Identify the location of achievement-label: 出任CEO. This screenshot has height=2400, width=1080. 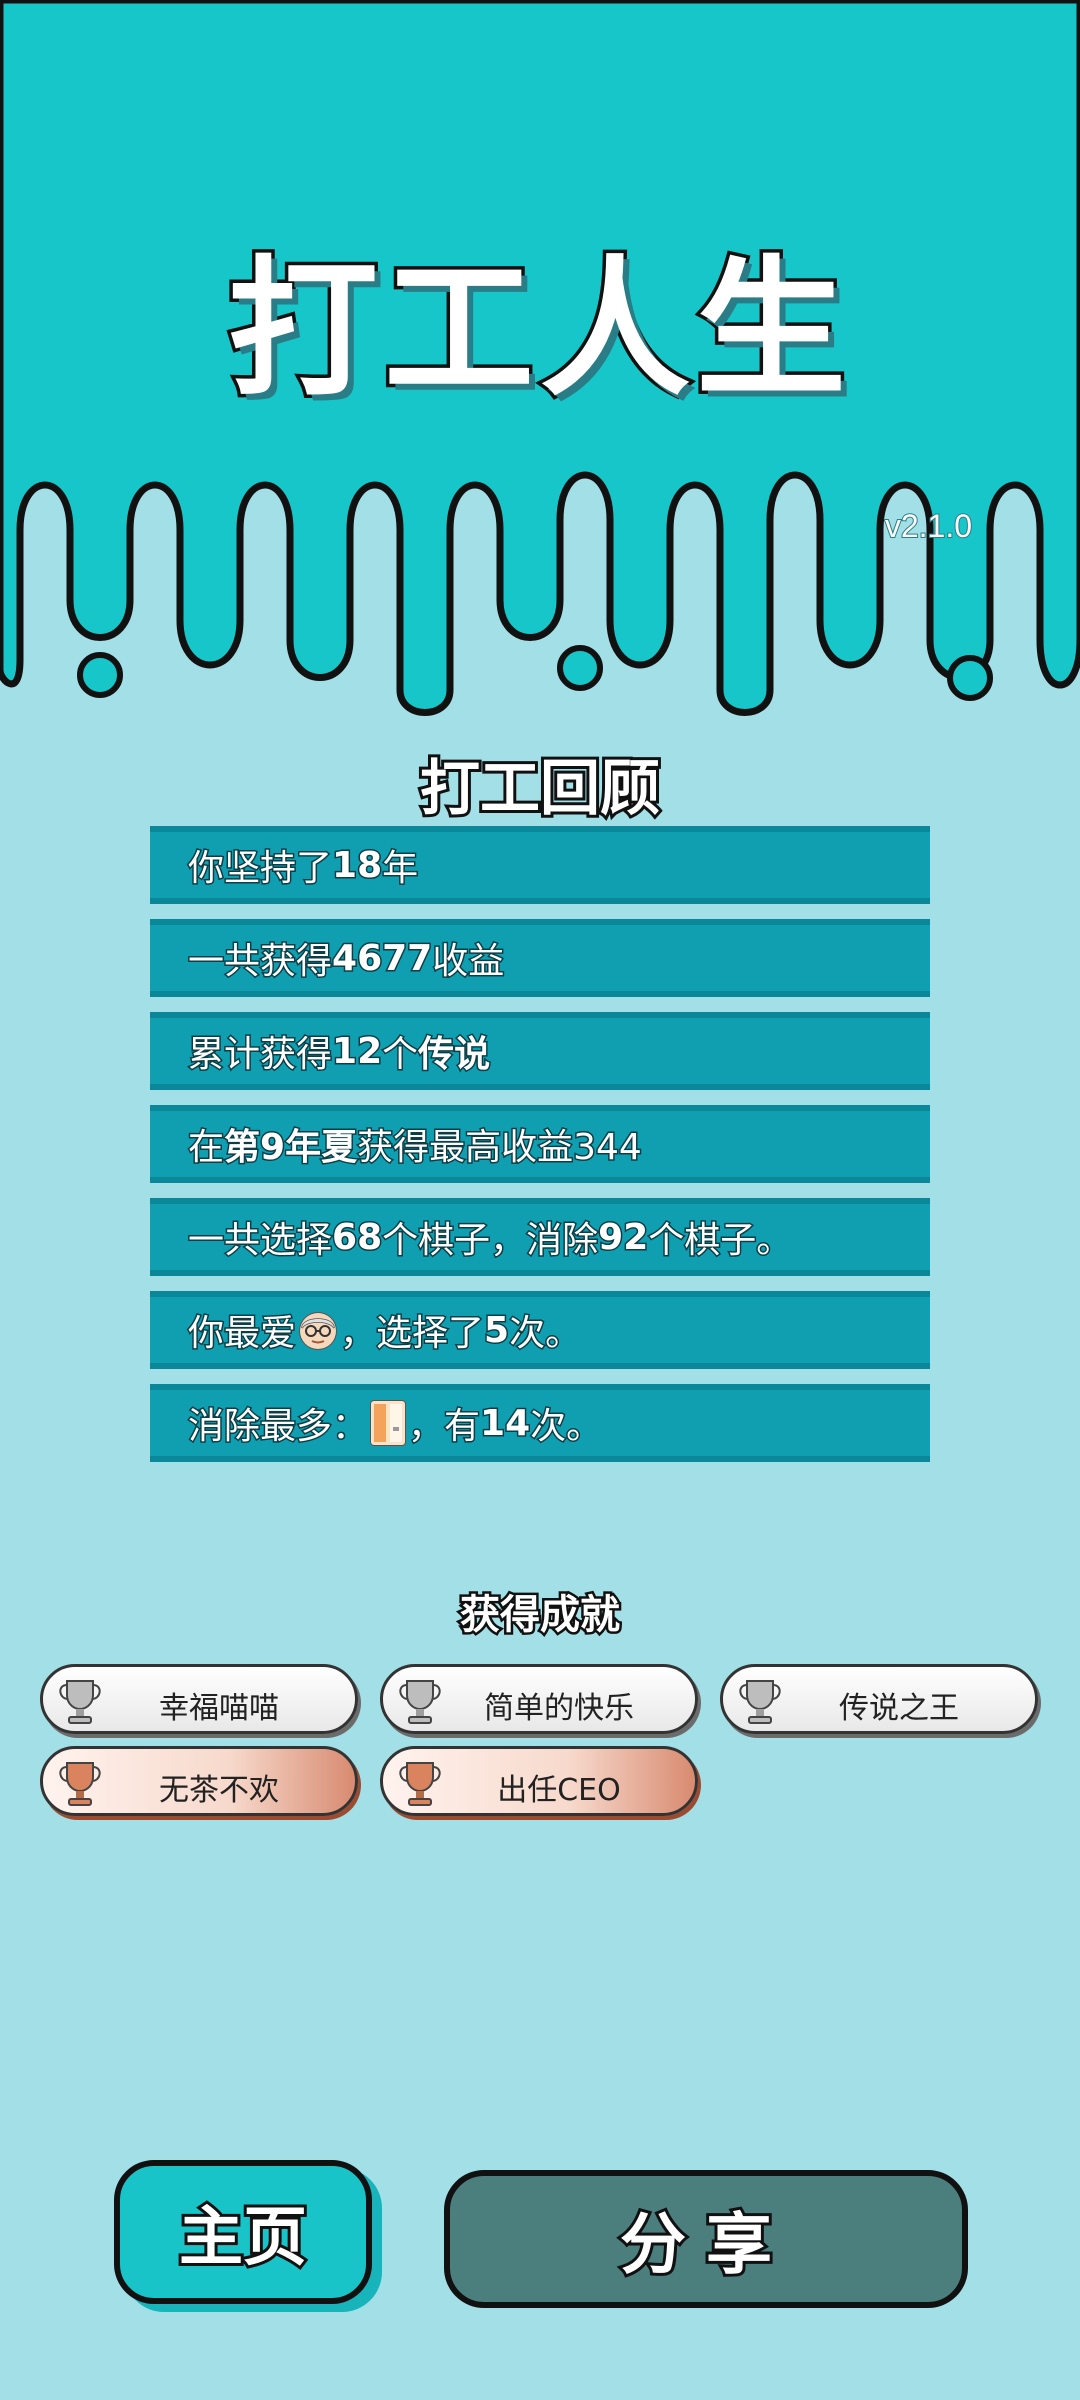
(559, 1790).